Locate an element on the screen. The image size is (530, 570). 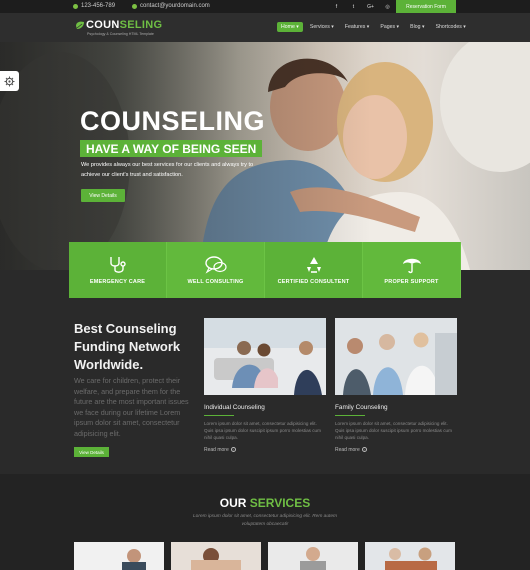
nav-features: Features ▾ is located at coordinates (357, 27).